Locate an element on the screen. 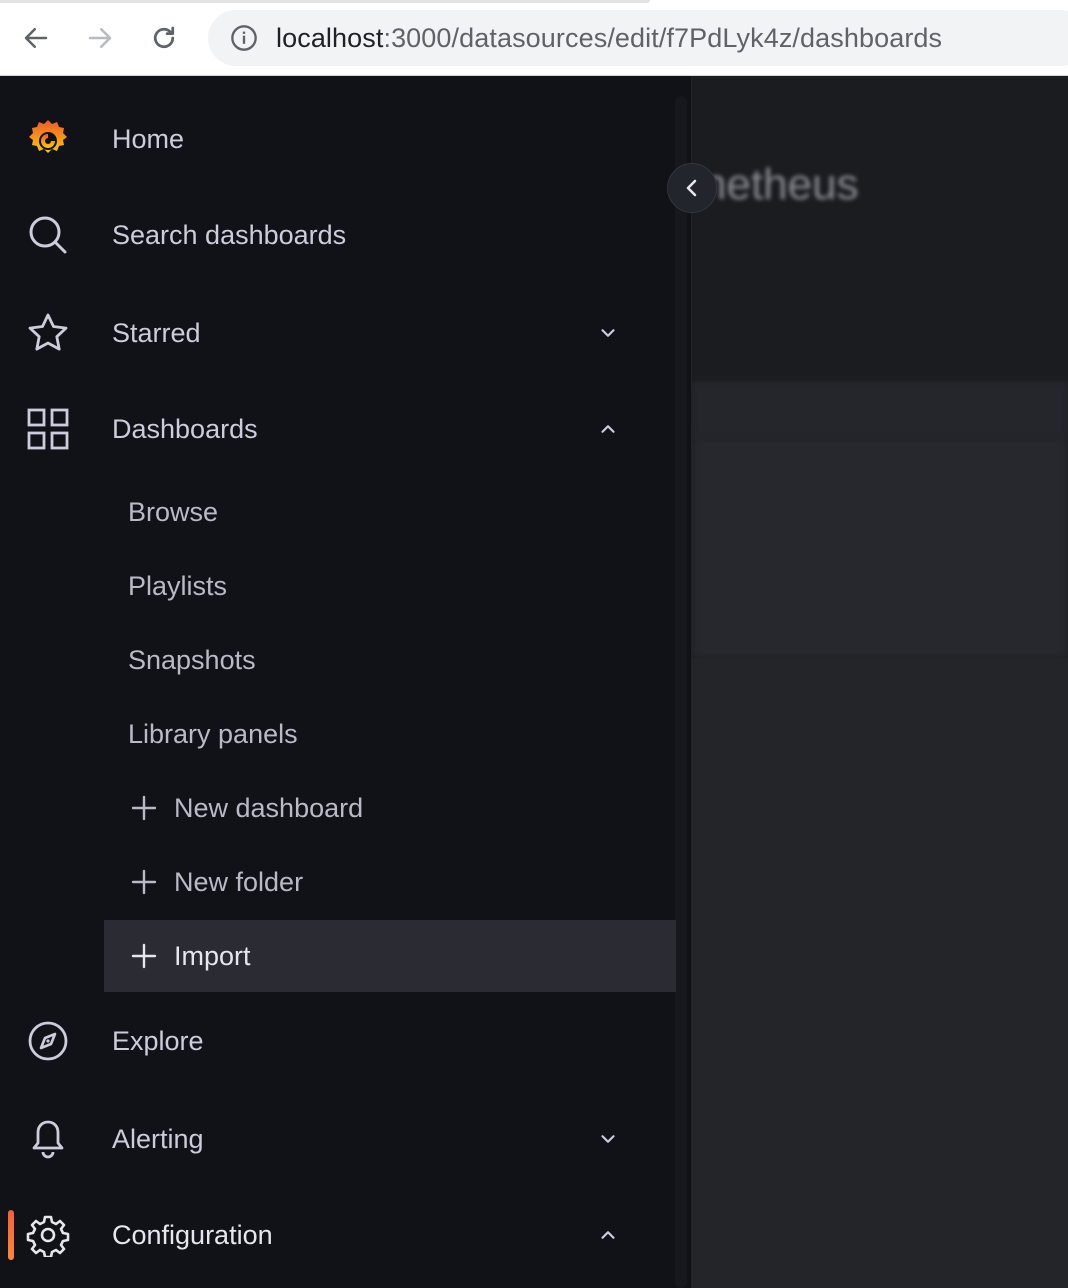 Image resolution: width=1068 pixels, height=1288 pixels. sidebar-subitem-library-panels: Library panels is located at coordinates (390, 734).